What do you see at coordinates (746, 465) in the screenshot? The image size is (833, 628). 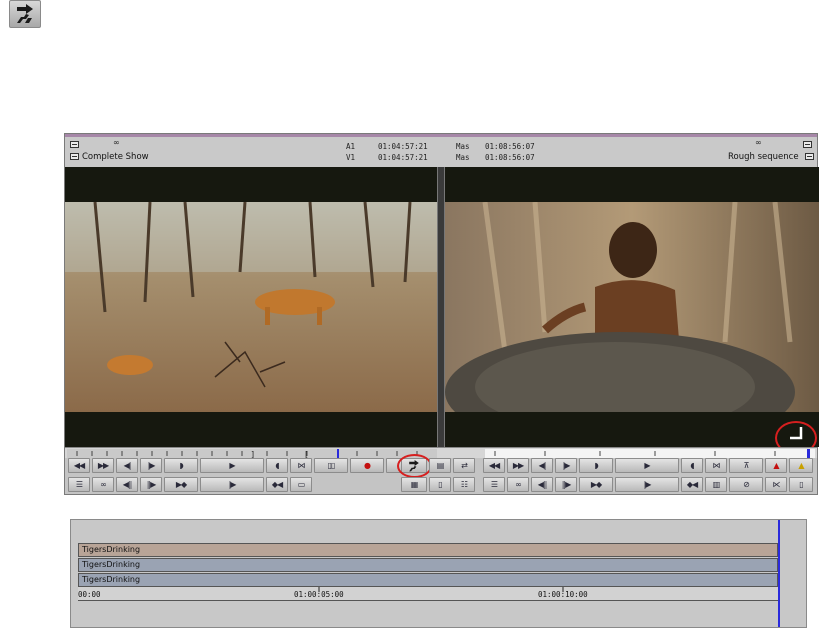 I see `record-overwrite-button: ⊼` at bounding box center [746, 465].